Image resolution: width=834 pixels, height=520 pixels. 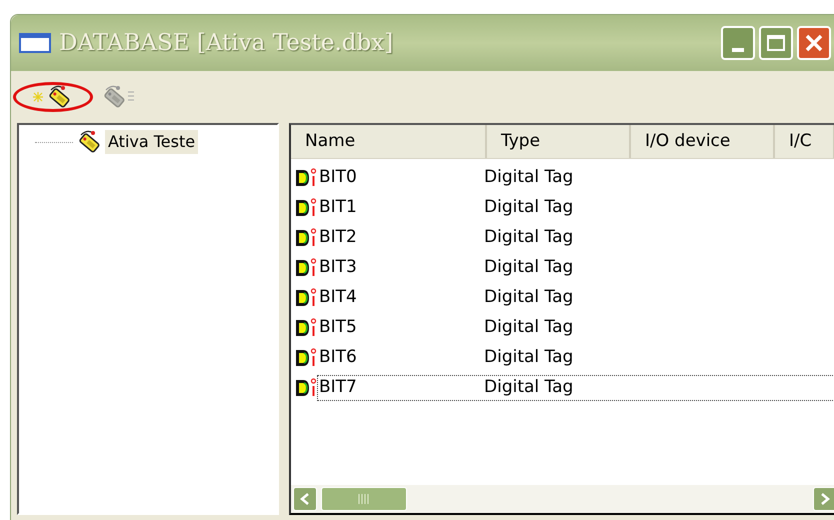 What do you see at coordinates (559, 141) in the screenshot?
I see `column-header: Type` at bounding box center [559, 141].